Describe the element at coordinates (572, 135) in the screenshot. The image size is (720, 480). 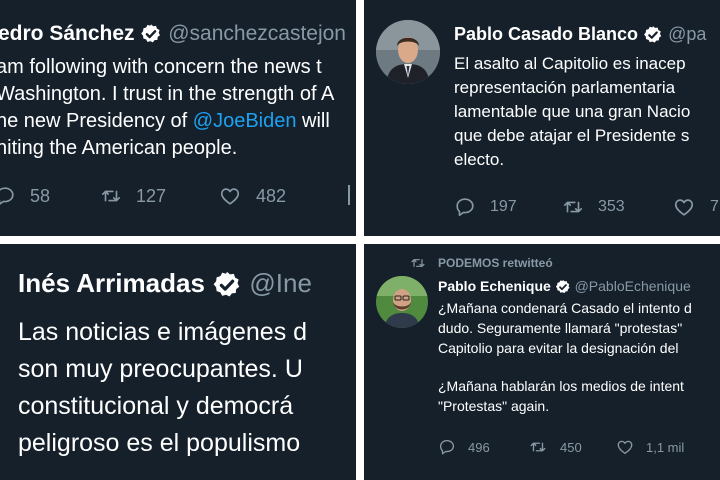
I see `tweet-line: que debe atajar el Presidente s` at that location.